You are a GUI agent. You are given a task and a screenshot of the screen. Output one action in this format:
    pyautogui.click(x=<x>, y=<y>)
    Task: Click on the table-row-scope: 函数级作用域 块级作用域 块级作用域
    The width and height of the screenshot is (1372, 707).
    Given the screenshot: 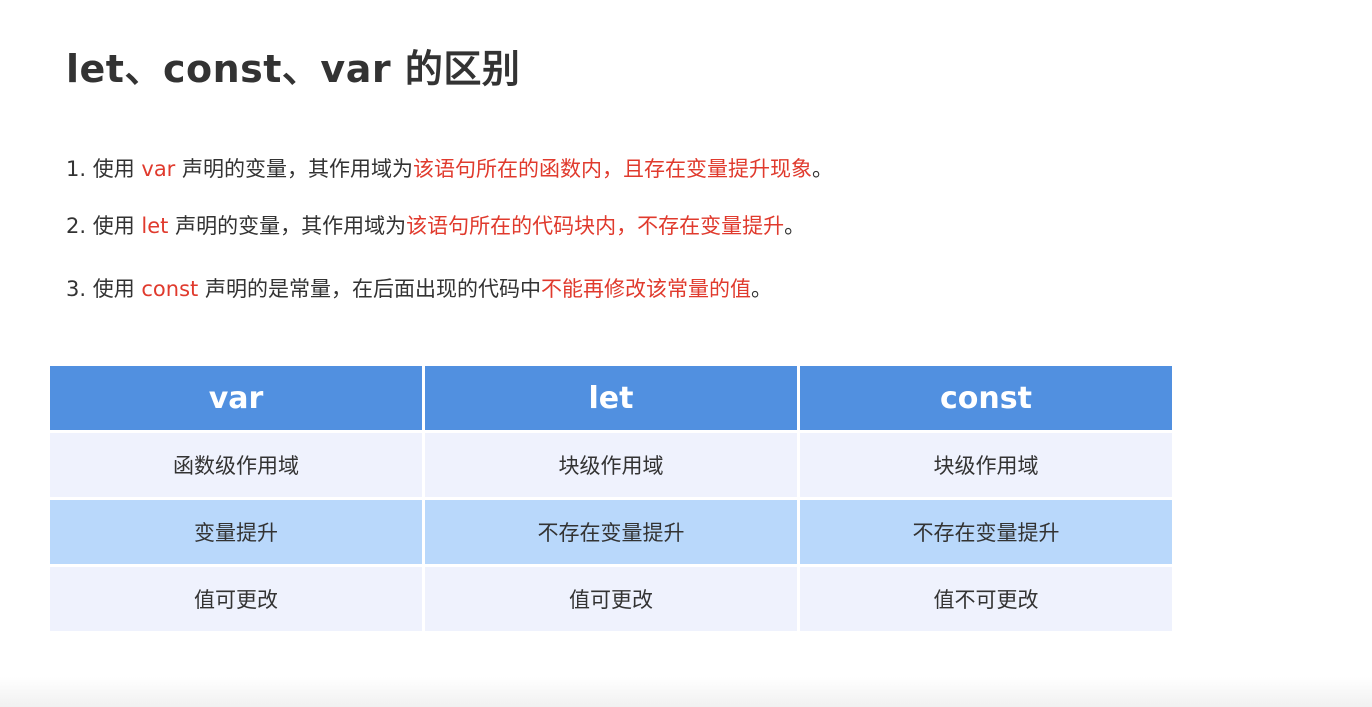 What is the action you would take?
    pyautogui.click(x=611, y=465)
    